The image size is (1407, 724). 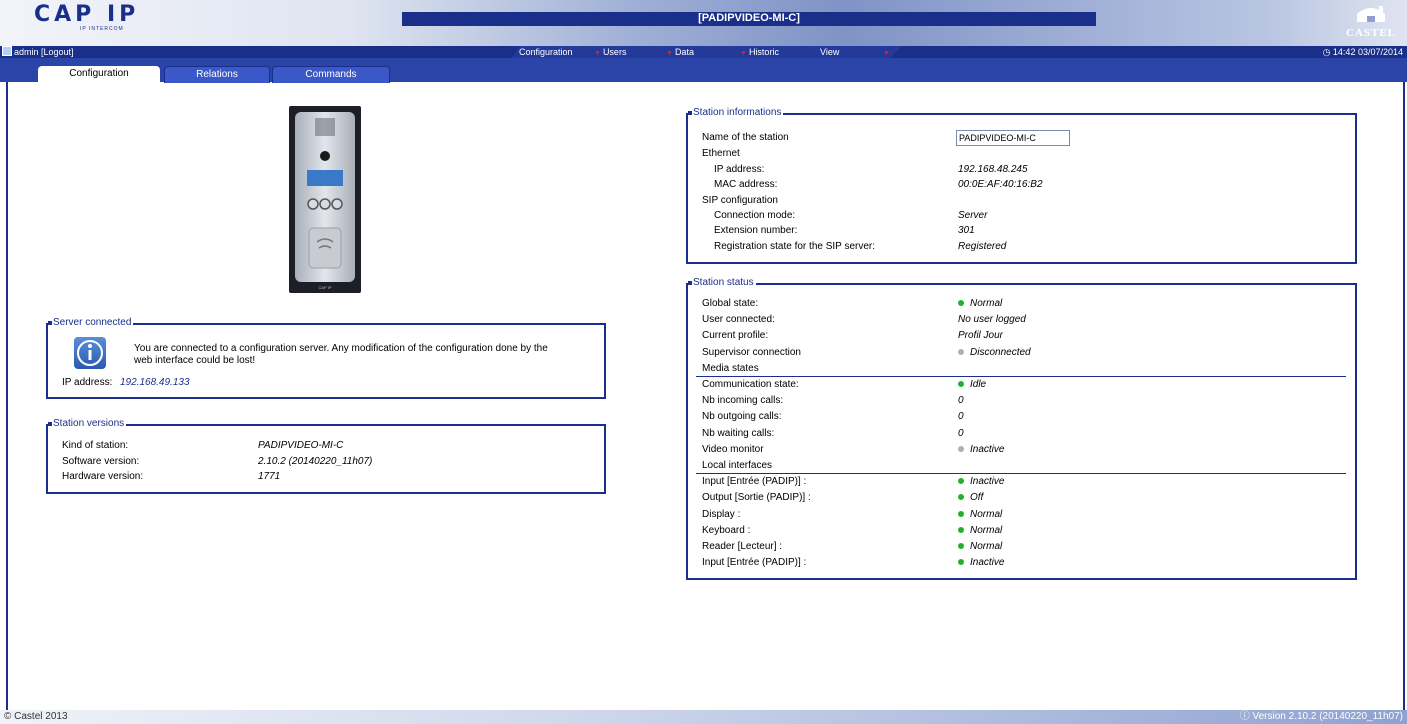 What do you see at coordinates (982, 246) in the screenshot?
I see `registration-value: Registered` at bounding box center [982, 246].